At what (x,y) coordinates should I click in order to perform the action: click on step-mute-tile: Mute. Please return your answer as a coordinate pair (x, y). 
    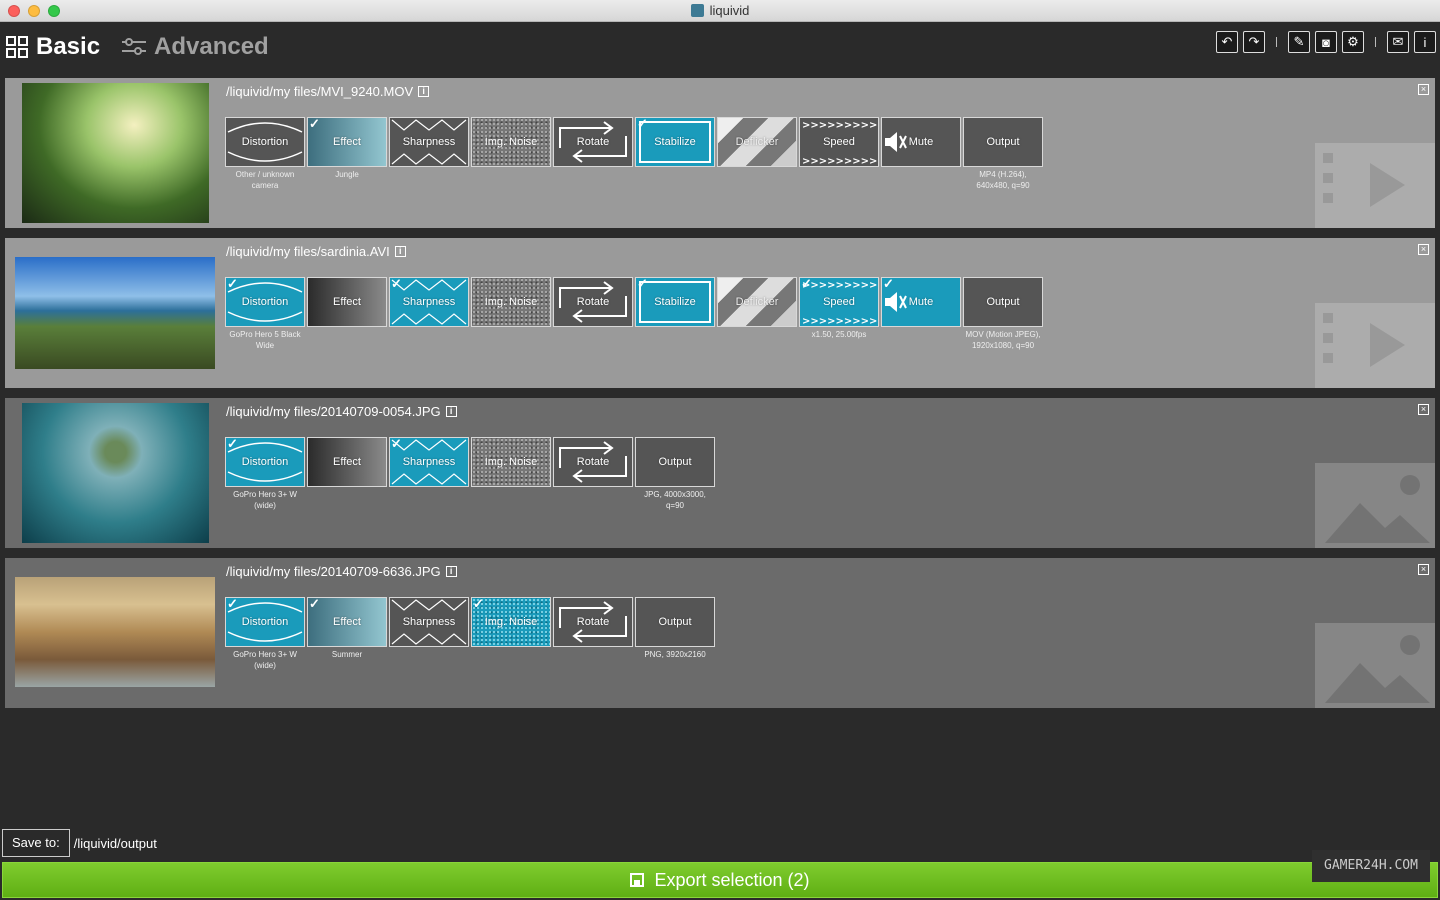
    Looking at the image, I should click on (921, 142).